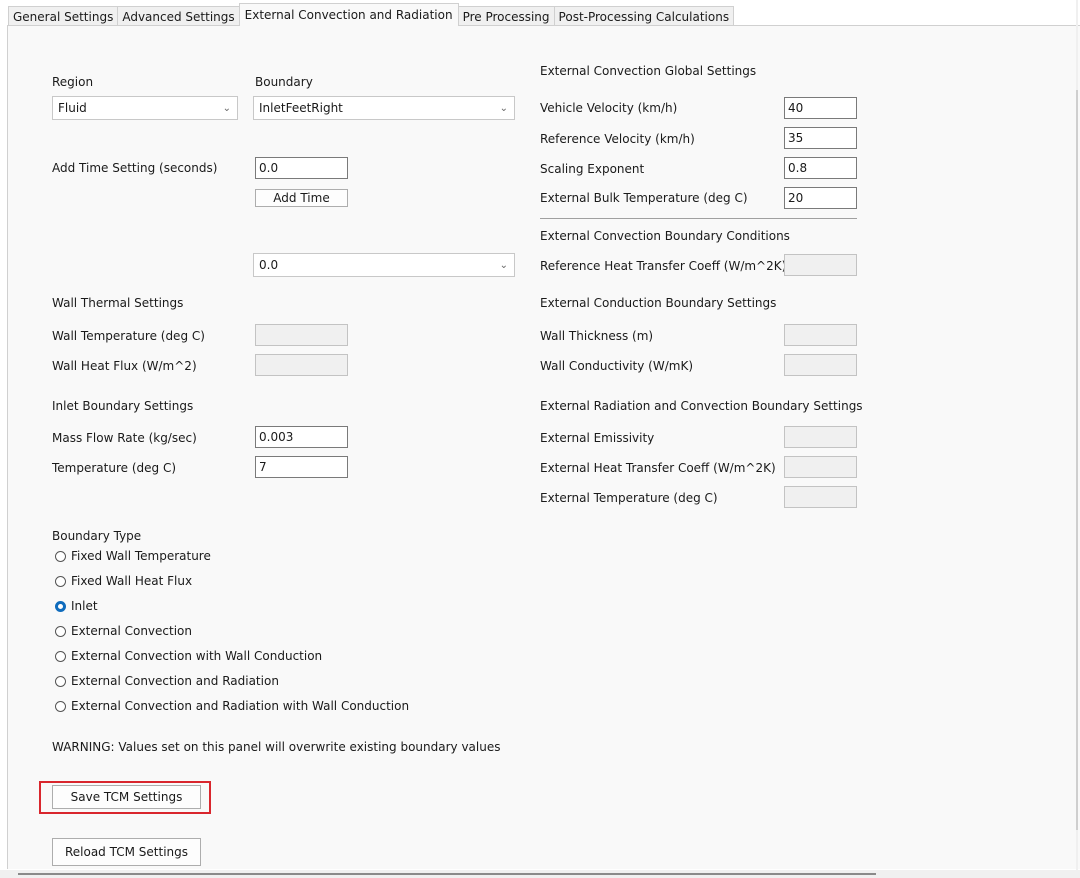 This screenshot has height=878, width=1080. I want to click on convection-bc-heading: External Convection Boundary Conditions, so click(665, 236).